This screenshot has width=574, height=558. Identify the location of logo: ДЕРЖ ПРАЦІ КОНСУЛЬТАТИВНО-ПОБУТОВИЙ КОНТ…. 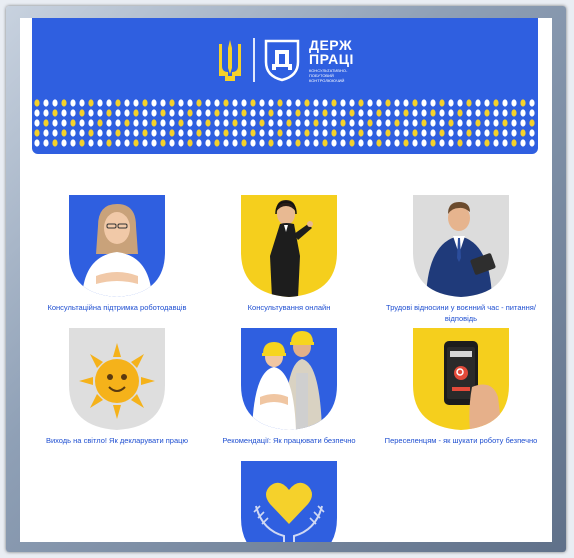
(285, 60).